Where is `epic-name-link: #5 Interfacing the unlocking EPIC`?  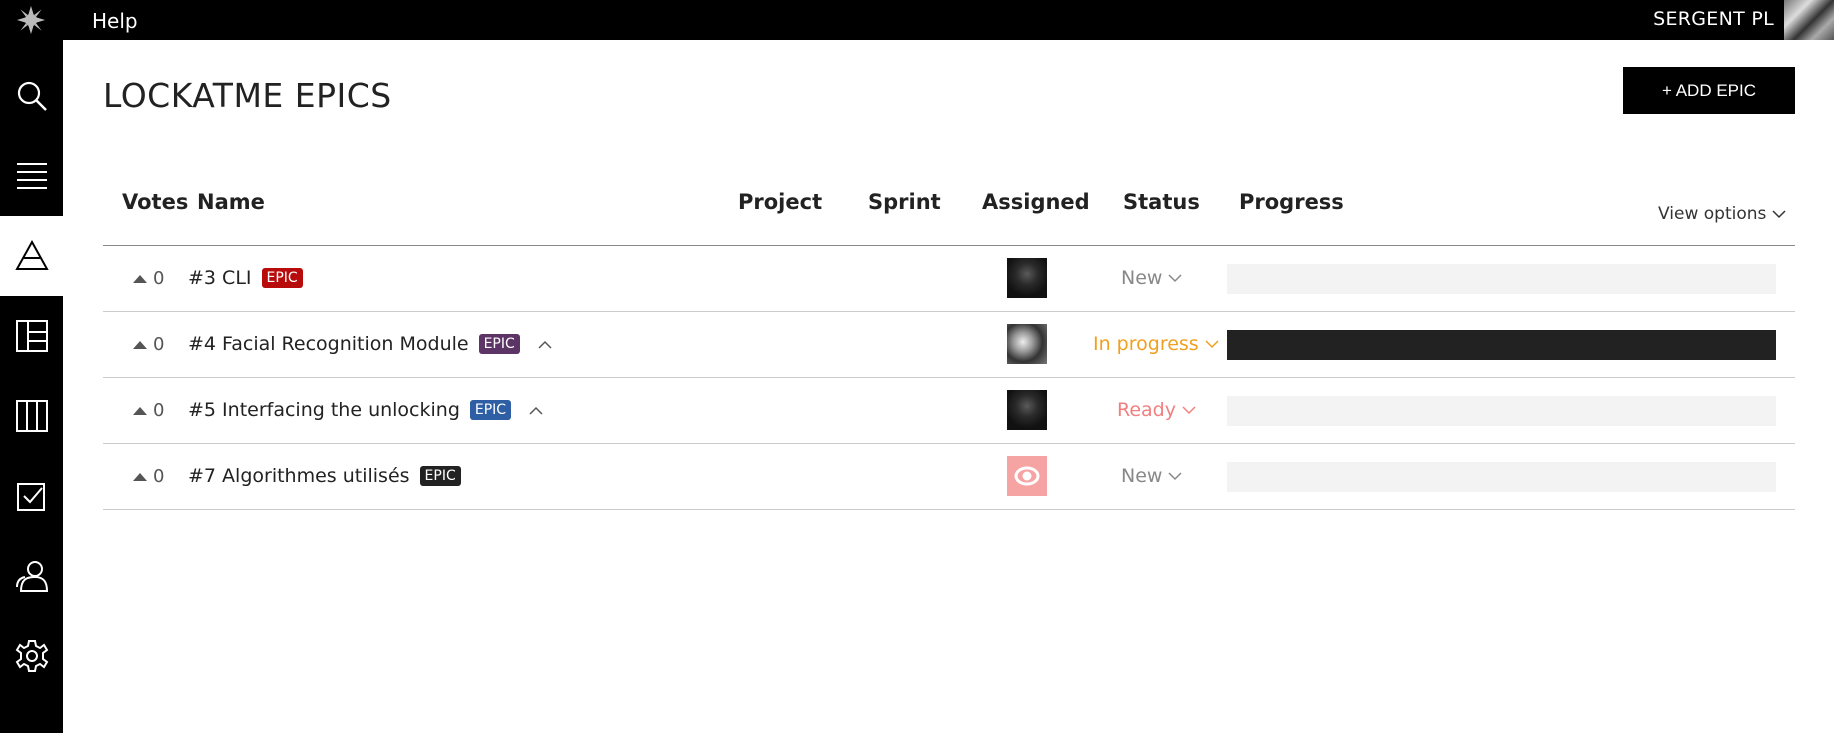 epic-name-link: #5 Interfacing the unlocking EPIC is located at coordinates (365, 410).